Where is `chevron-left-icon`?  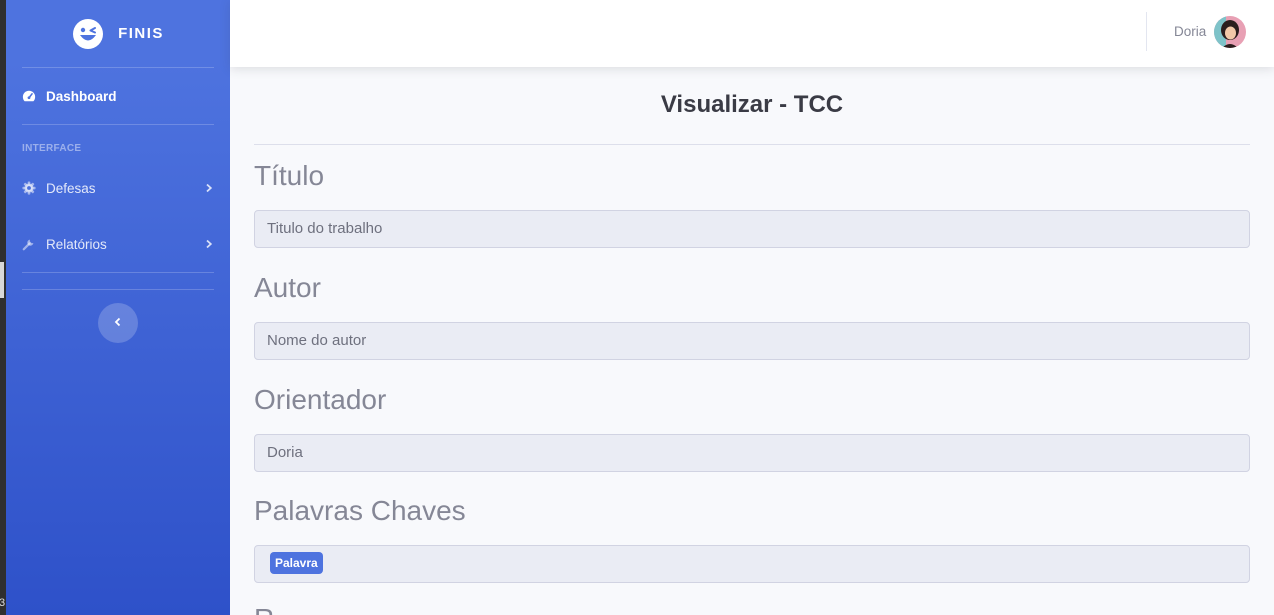
chevron-left-icon is located at coordinates (118, 323).